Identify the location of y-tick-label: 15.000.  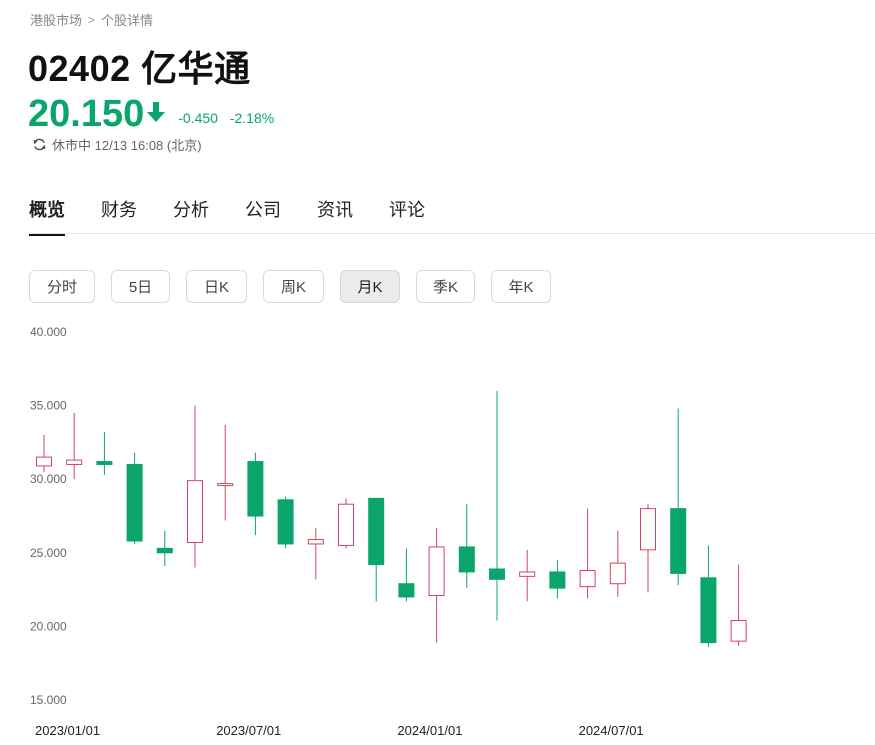
(48, 700).